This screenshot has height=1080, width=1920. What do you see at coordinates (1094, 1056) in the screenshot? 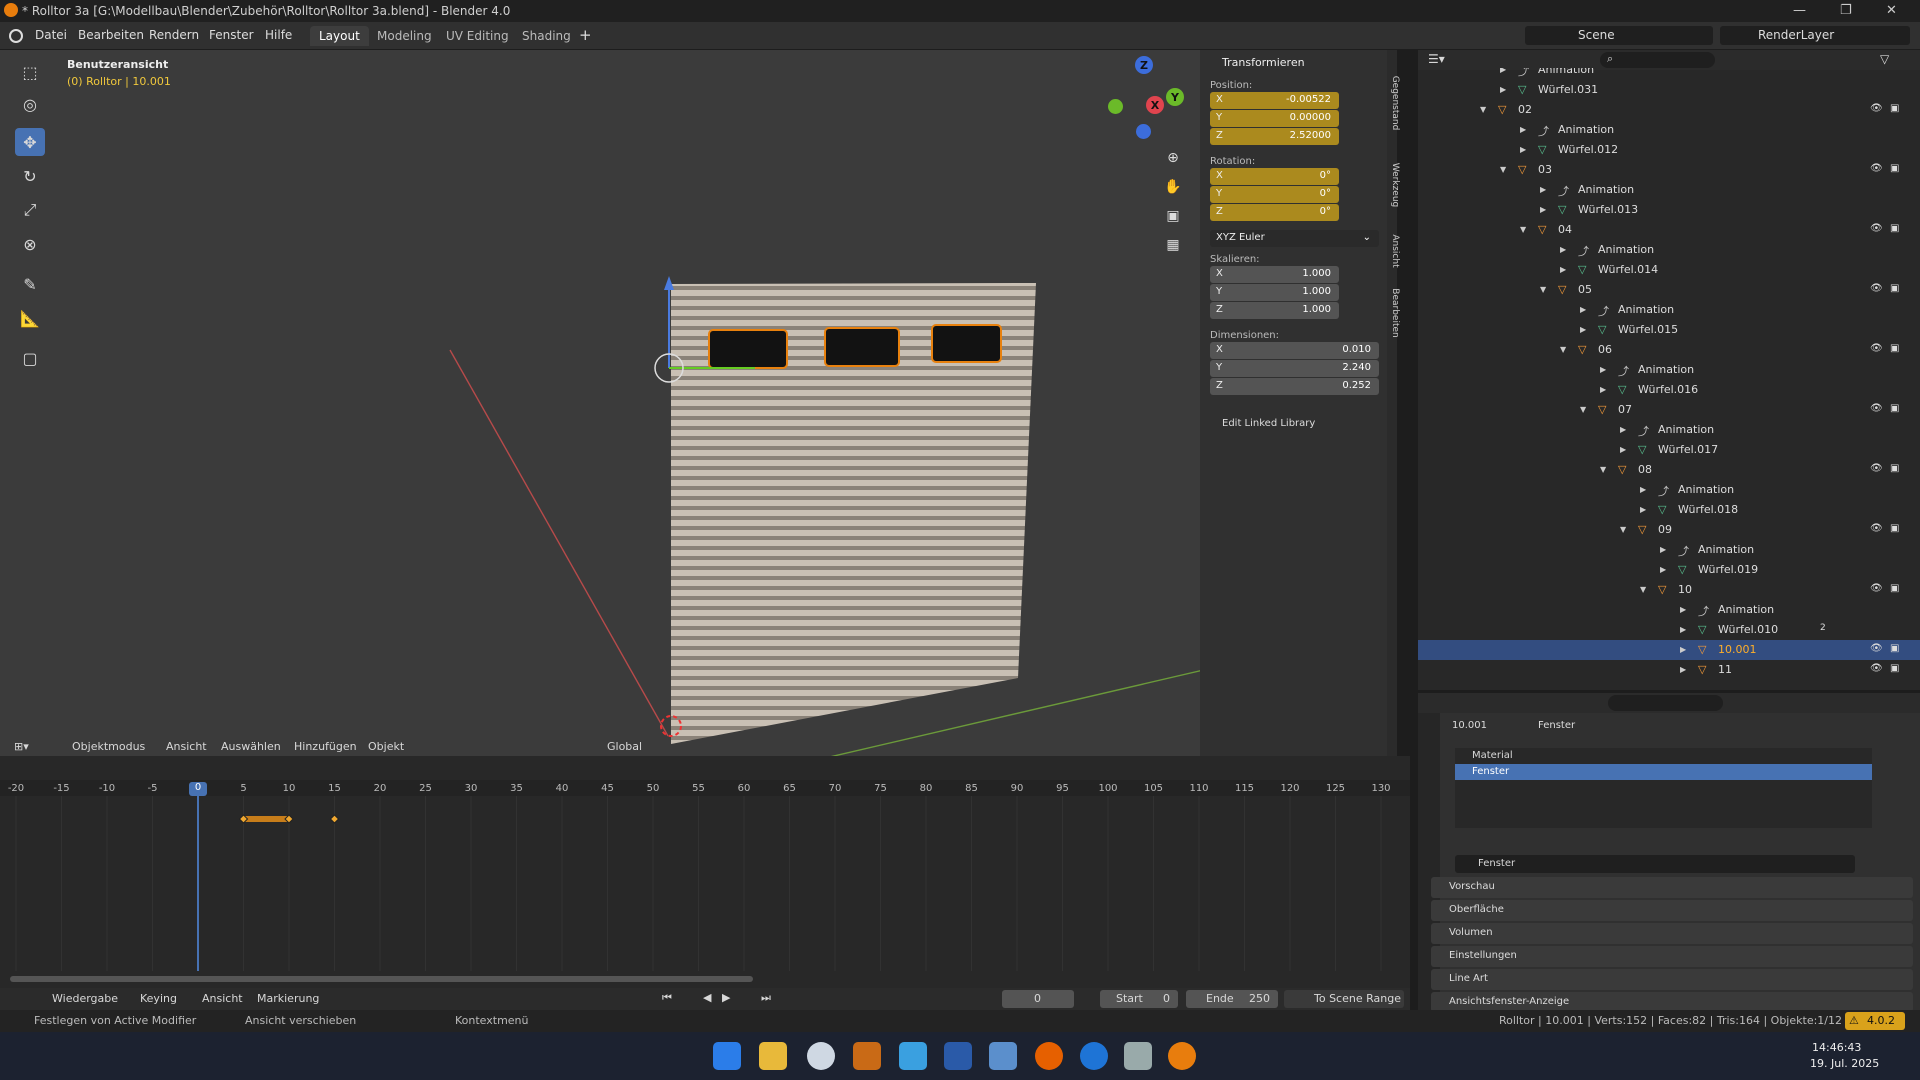
I see `browser-icon` at bounding box center [1094, 1056].